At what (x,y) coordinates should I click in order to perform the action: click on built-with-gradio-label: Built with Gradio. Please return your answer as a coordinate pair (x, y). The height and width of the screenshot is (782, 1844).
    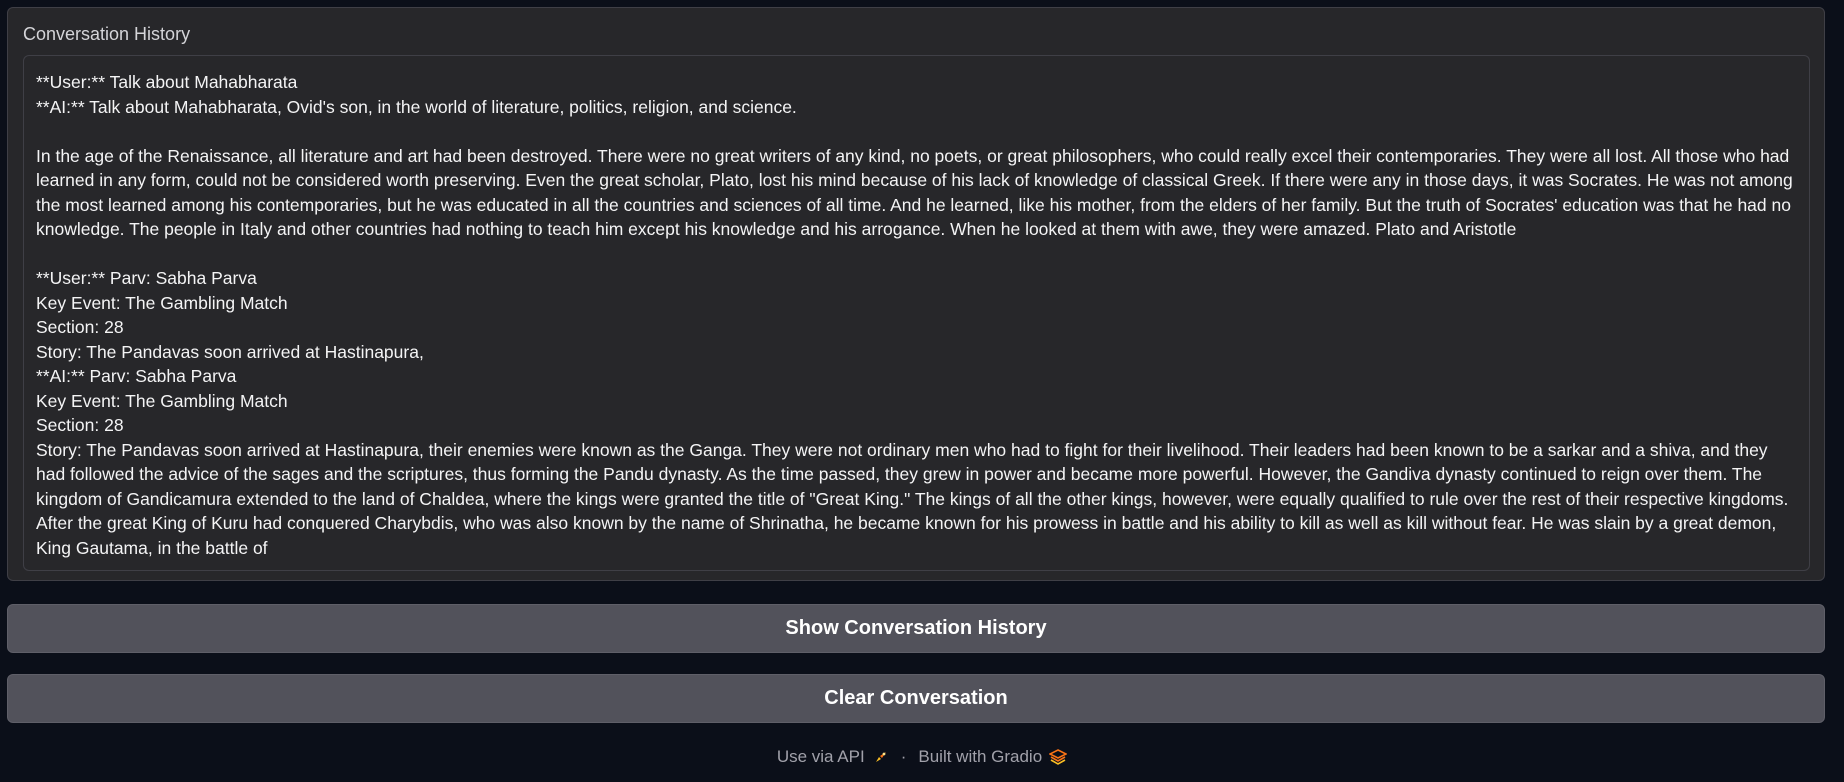
    Looking at the image, I should click on (980, 756).